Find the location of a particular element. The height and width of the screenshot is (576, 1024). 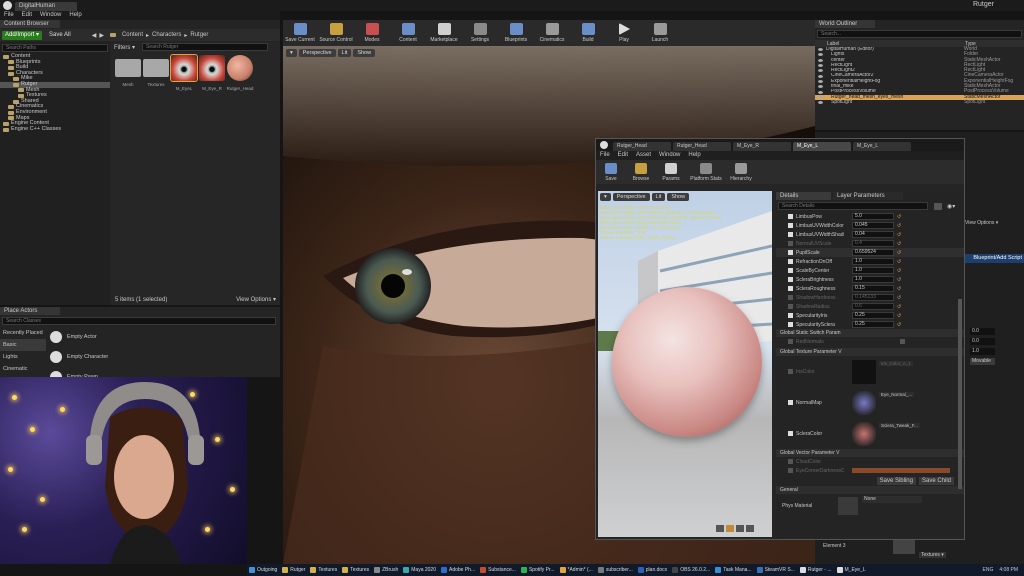

material-tab: M_Eye_R is located at coordinates (762, 146).